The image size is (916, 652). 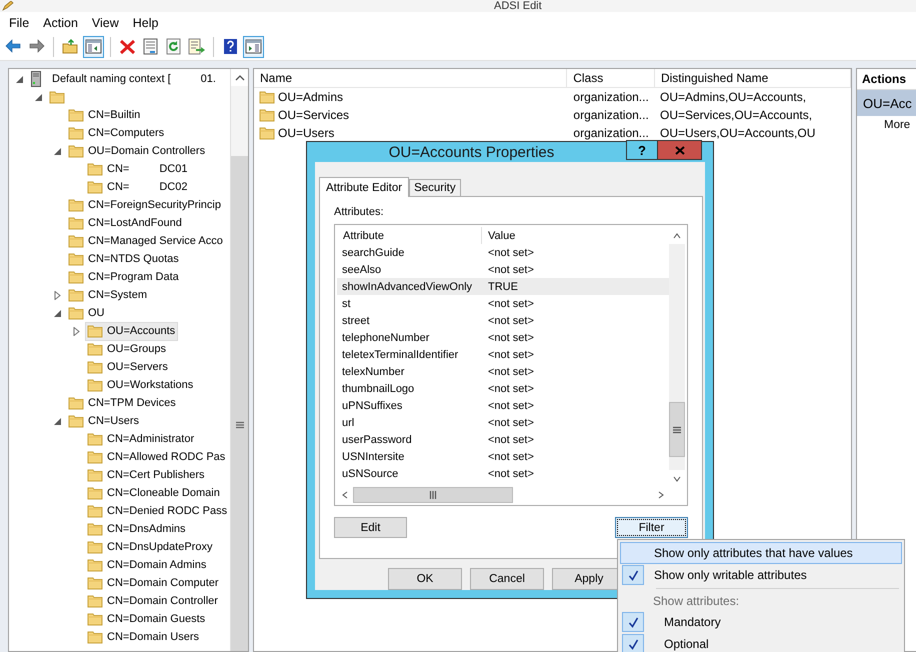 What do you see at coordinates (886, 125) in the screenshot?
I see `action-link: More` at bounding box center [886, 125].